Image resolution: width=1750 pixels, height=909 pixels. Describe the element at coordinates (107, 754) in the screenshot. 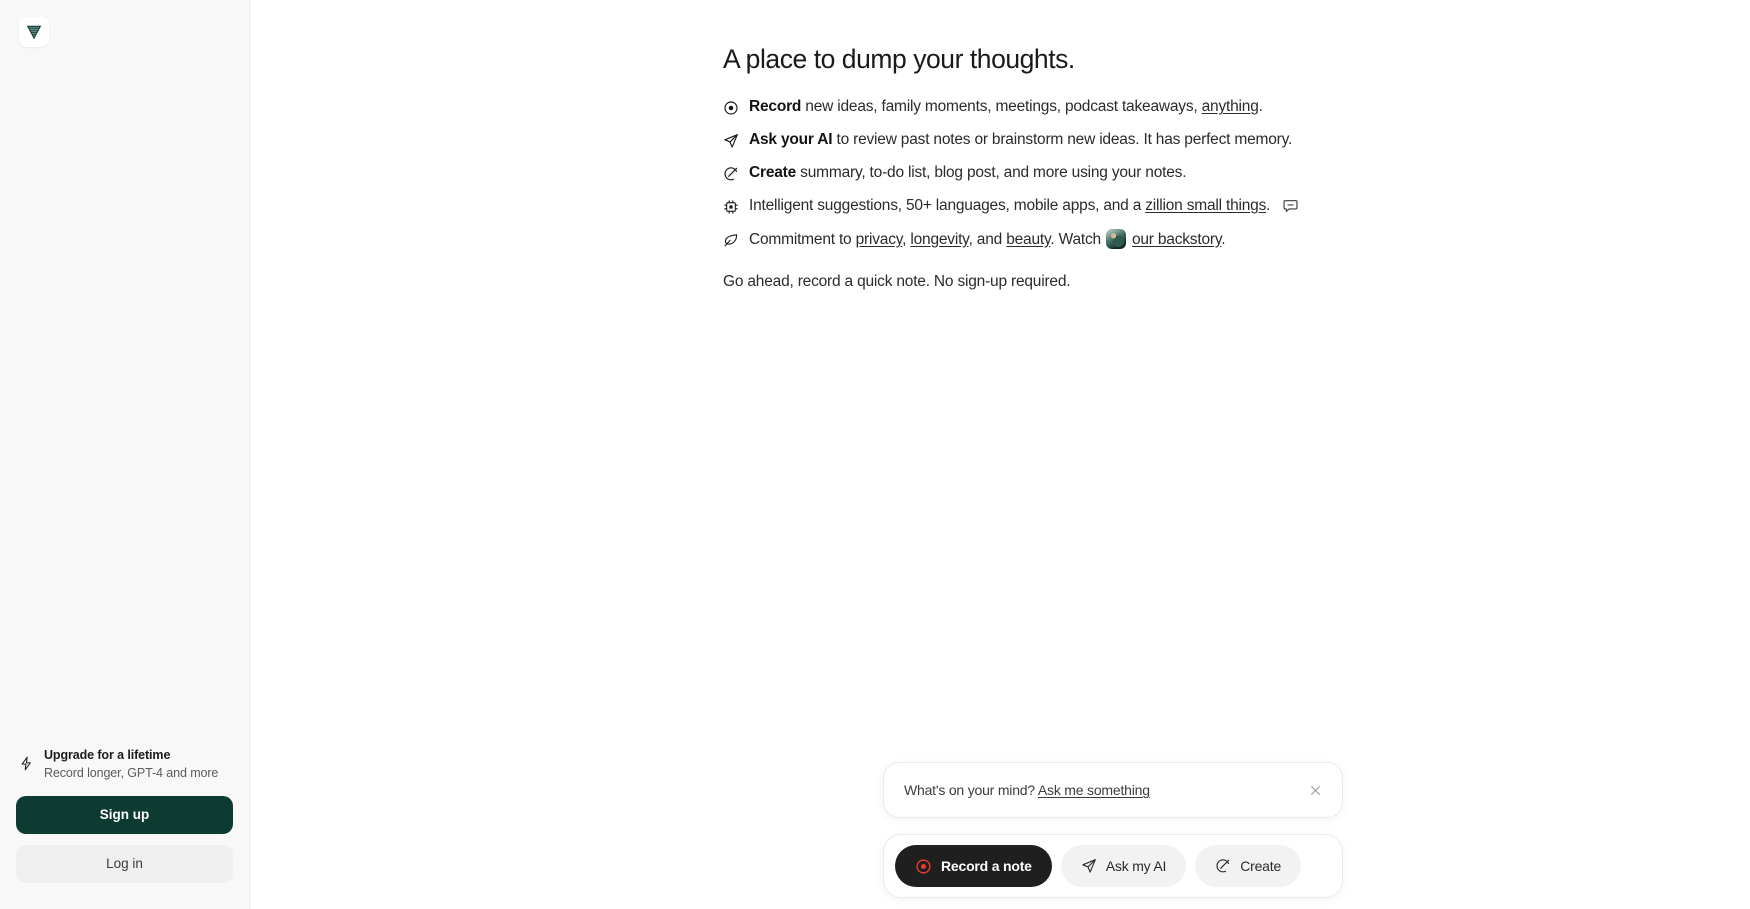

I see `upgrade-title: Upgrade for a lifetime` at that location.